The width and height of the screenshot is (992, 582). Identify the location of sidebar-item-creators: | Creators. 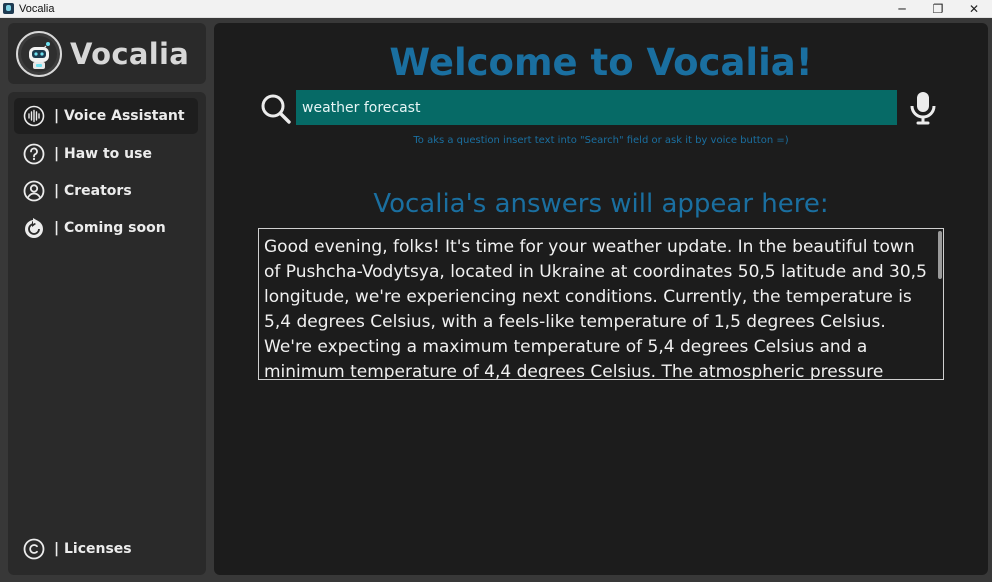
(106, 191).